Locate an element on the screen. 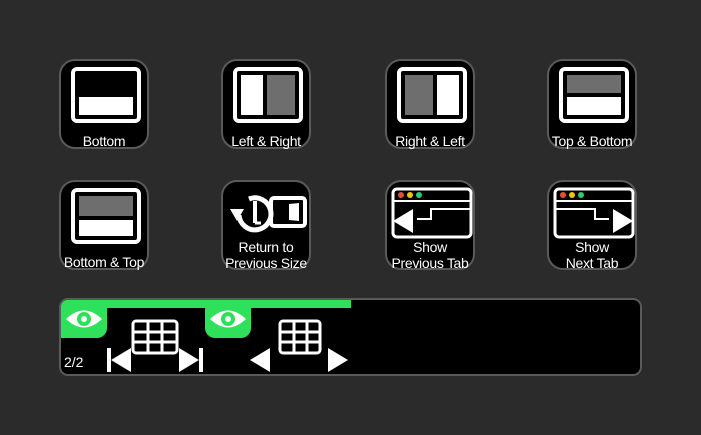  prev-next-grid-control is located at coordinates (298, 346).